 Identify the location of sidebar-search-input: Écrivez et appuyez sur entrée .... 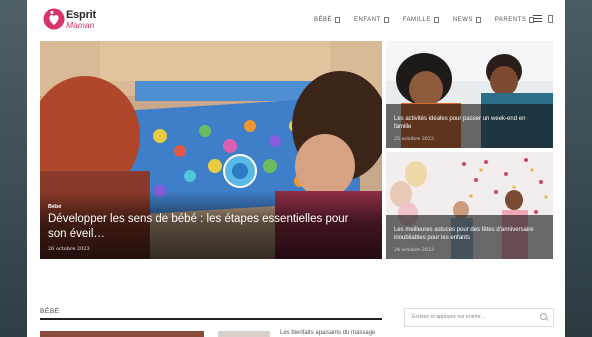
(479, 317).